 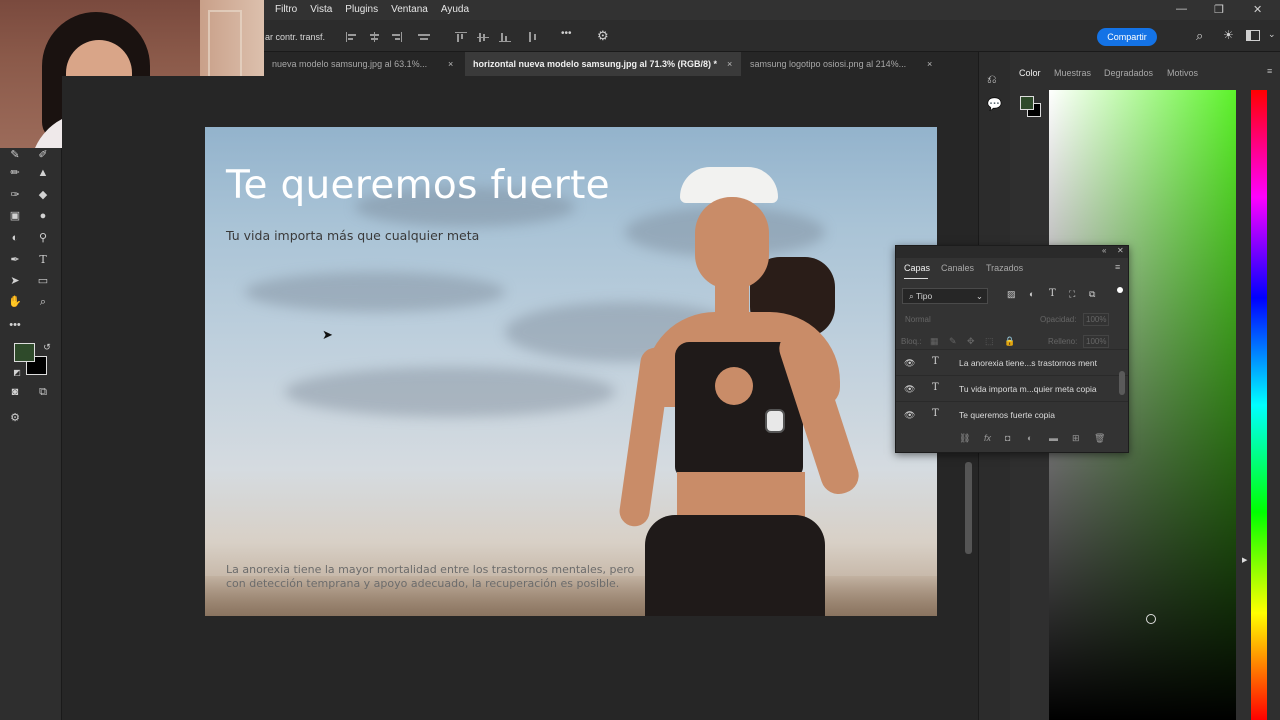 What do you see at coordinates (953, 341) in the screenshot?
I see `lock-paint-icon: ✎` at bounding box center [953, 341].